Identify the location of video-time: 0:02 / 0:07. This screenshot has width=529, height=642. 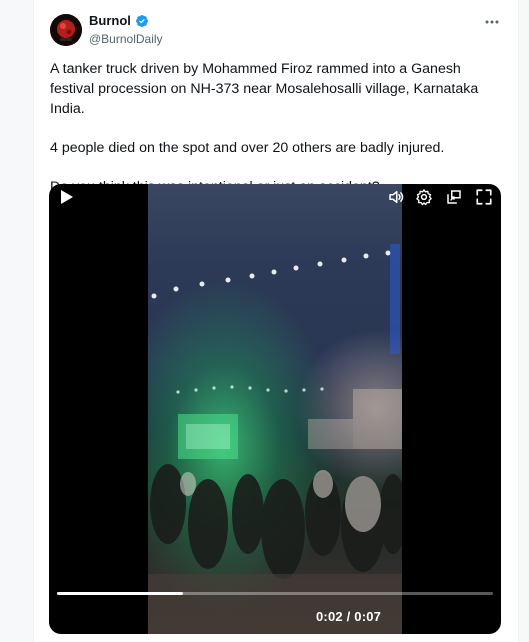
(348, 616).